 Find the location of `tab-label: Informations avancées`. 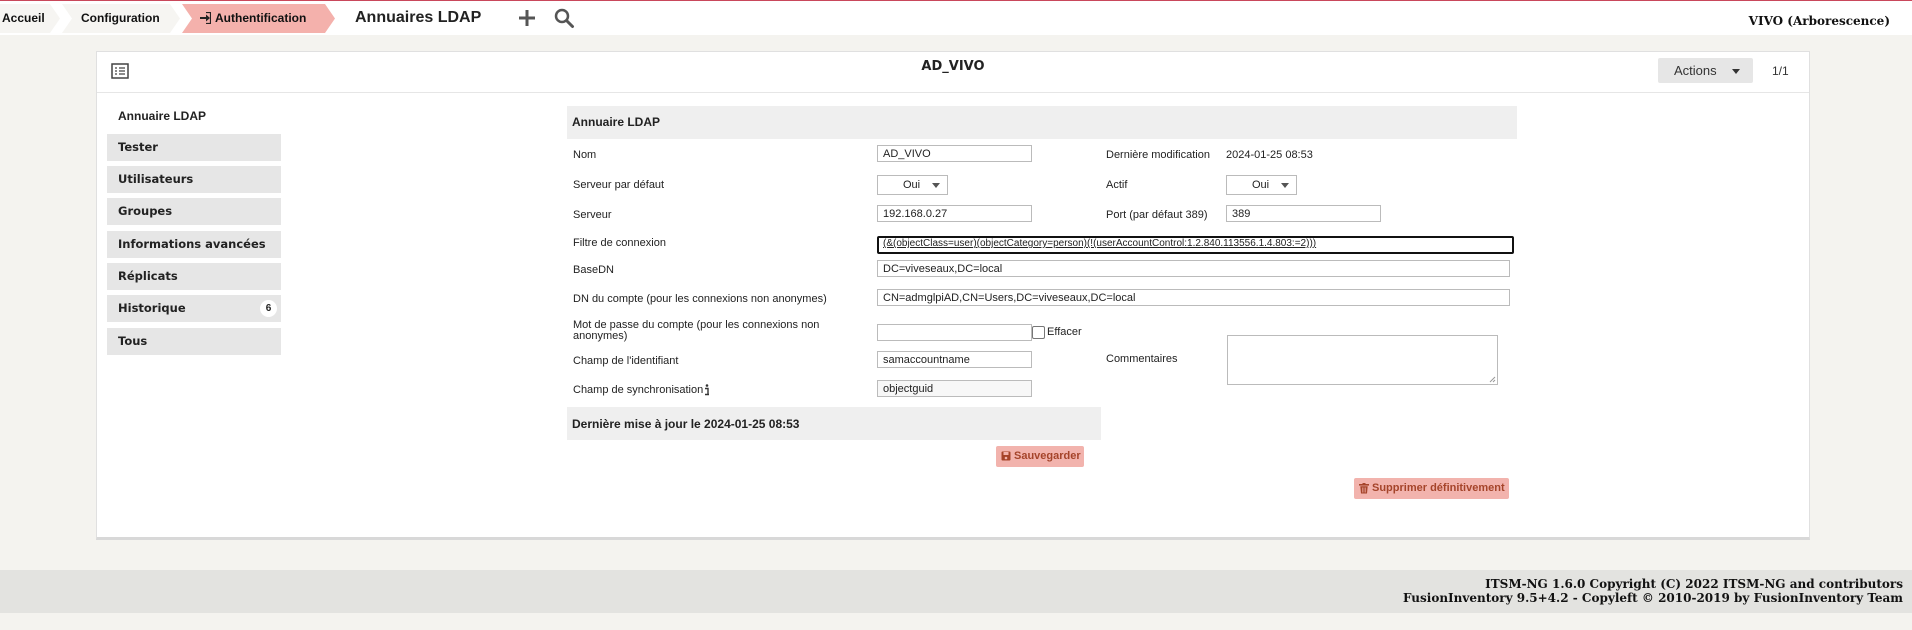

tab-label: Informations avancées is located at coordinates (192, 244).